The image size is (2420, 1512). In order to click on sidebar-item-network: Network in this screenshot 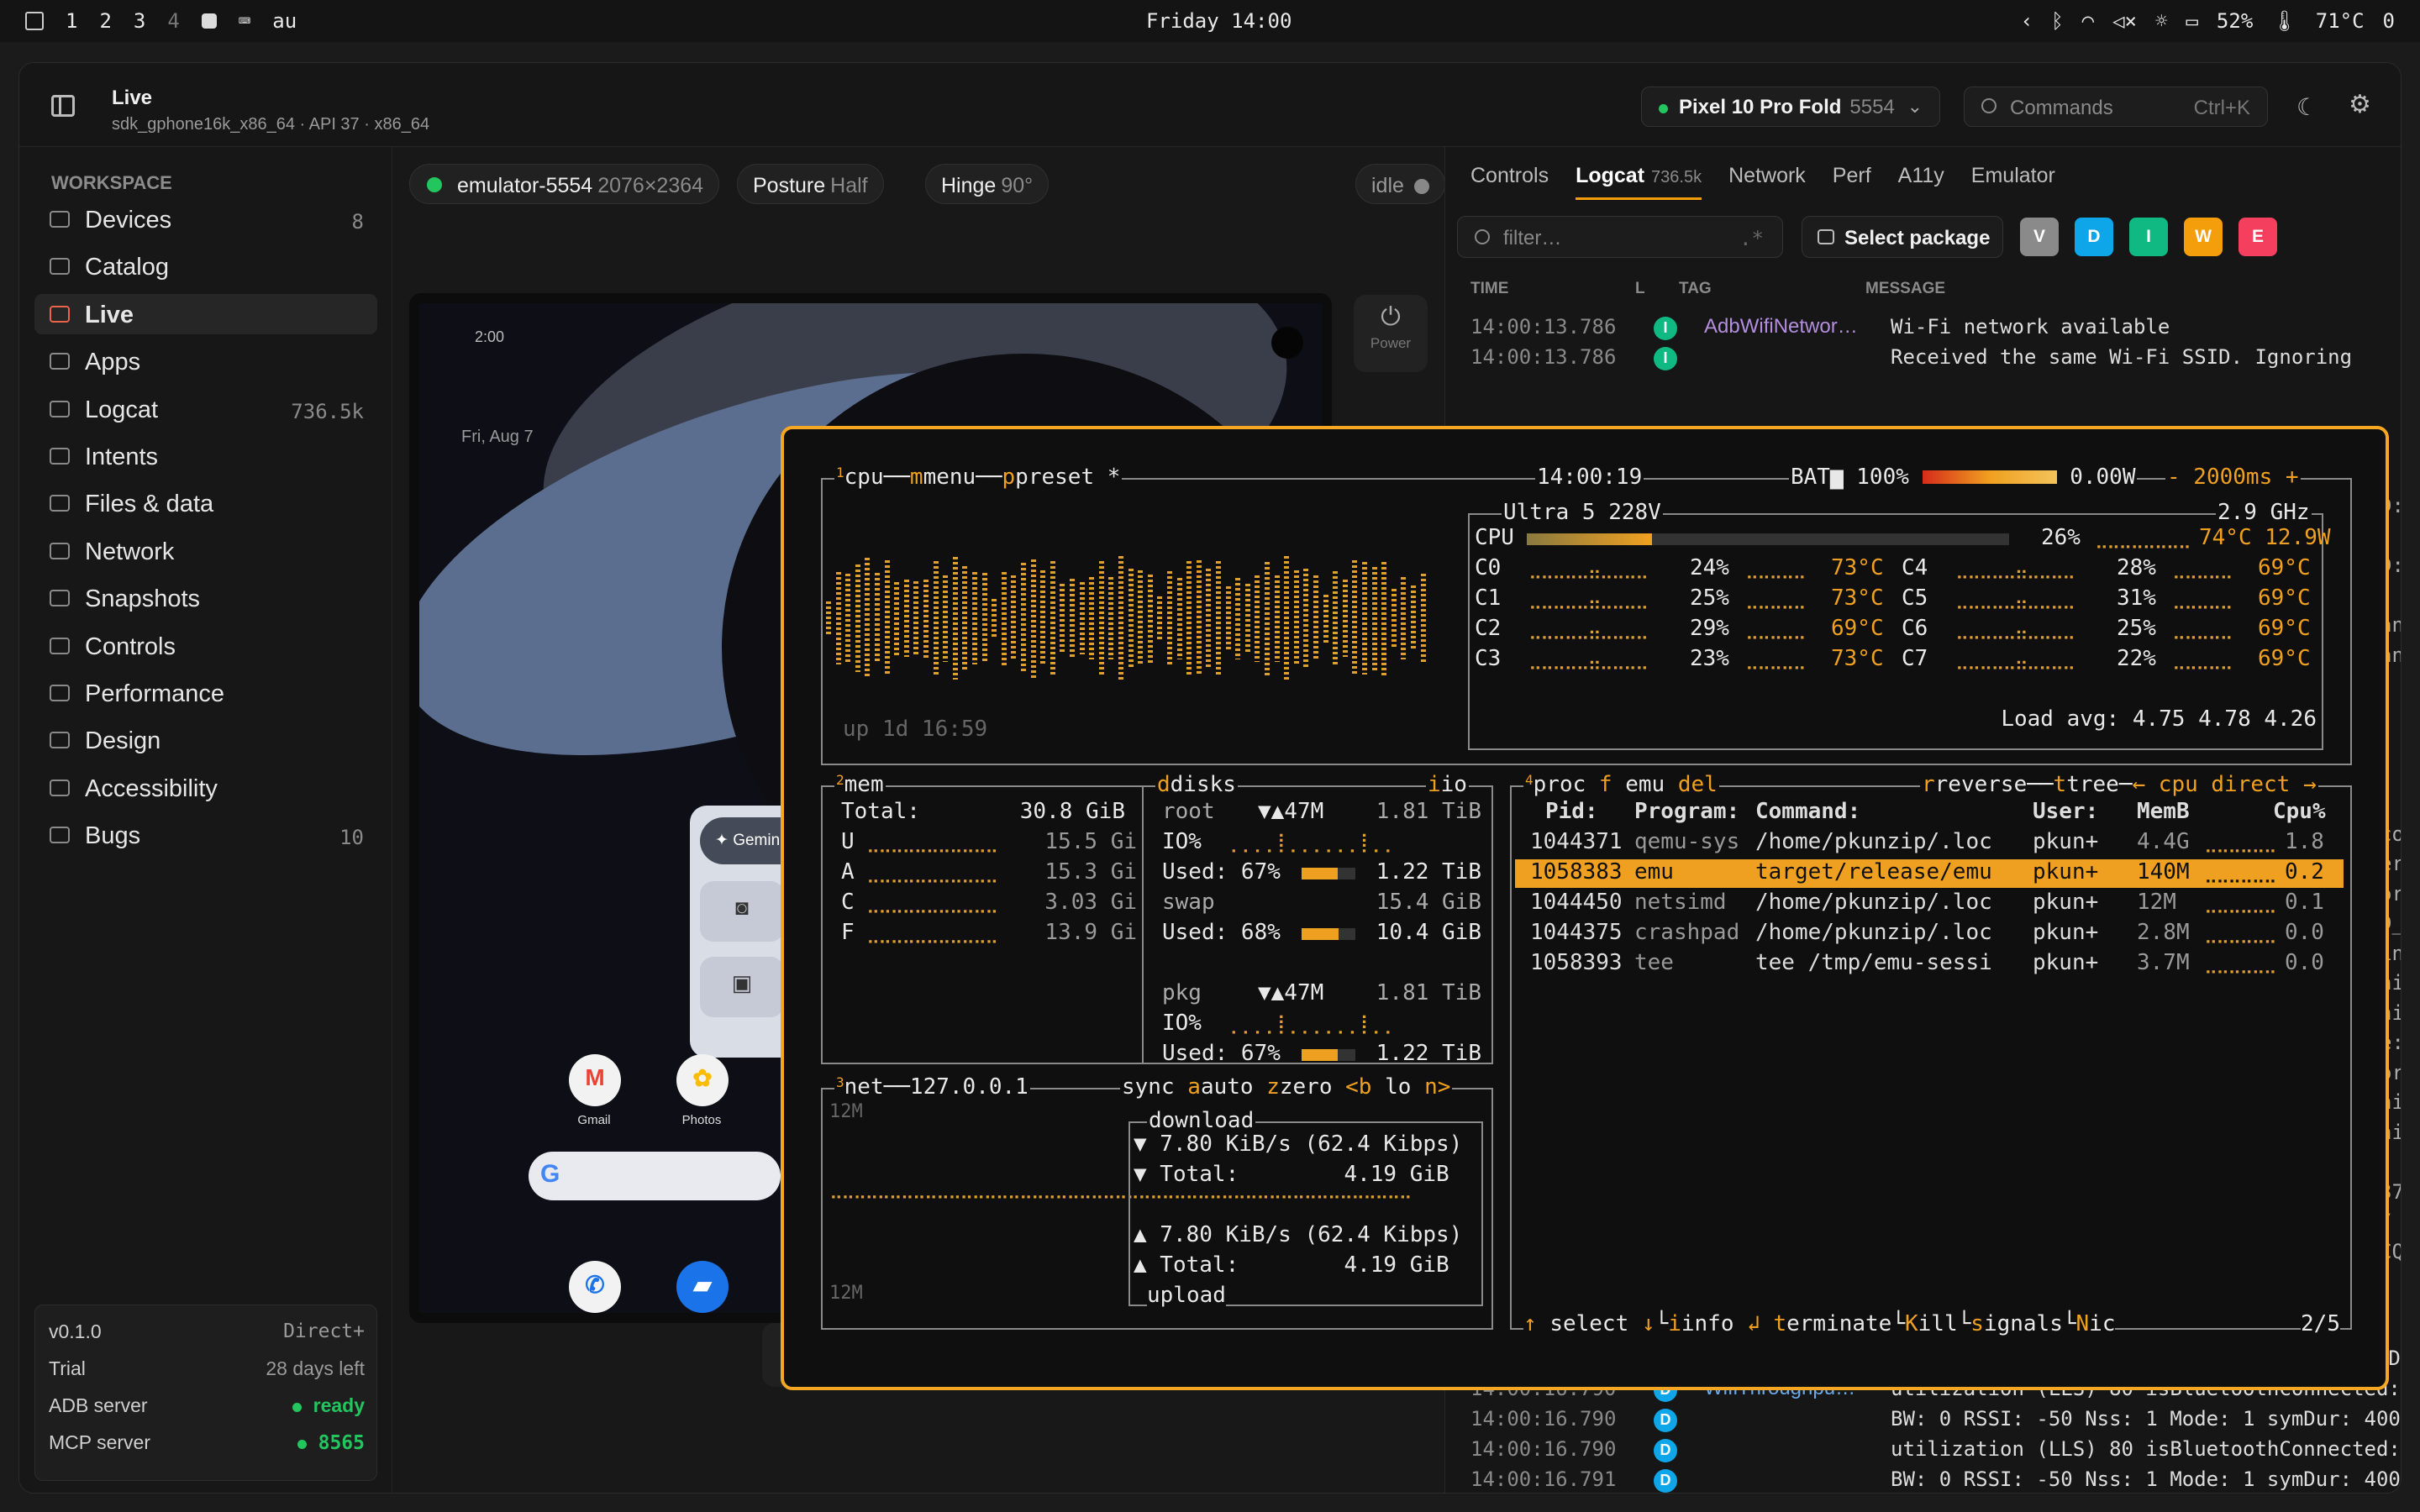, I will do `click(206, 551)`.